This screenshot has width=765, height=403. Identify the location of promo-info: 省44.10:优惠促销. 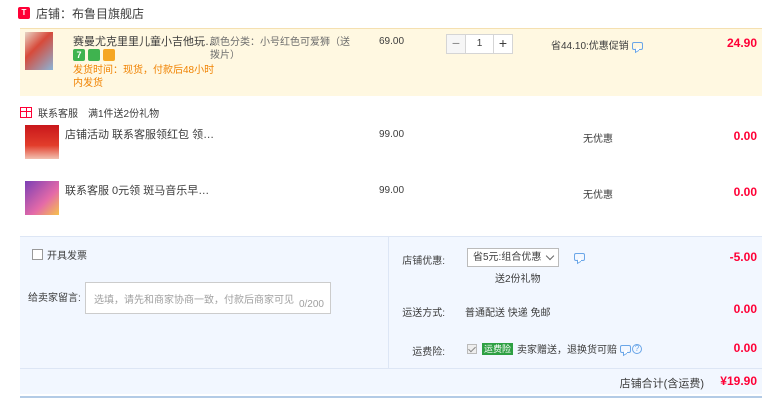
(597, 44).